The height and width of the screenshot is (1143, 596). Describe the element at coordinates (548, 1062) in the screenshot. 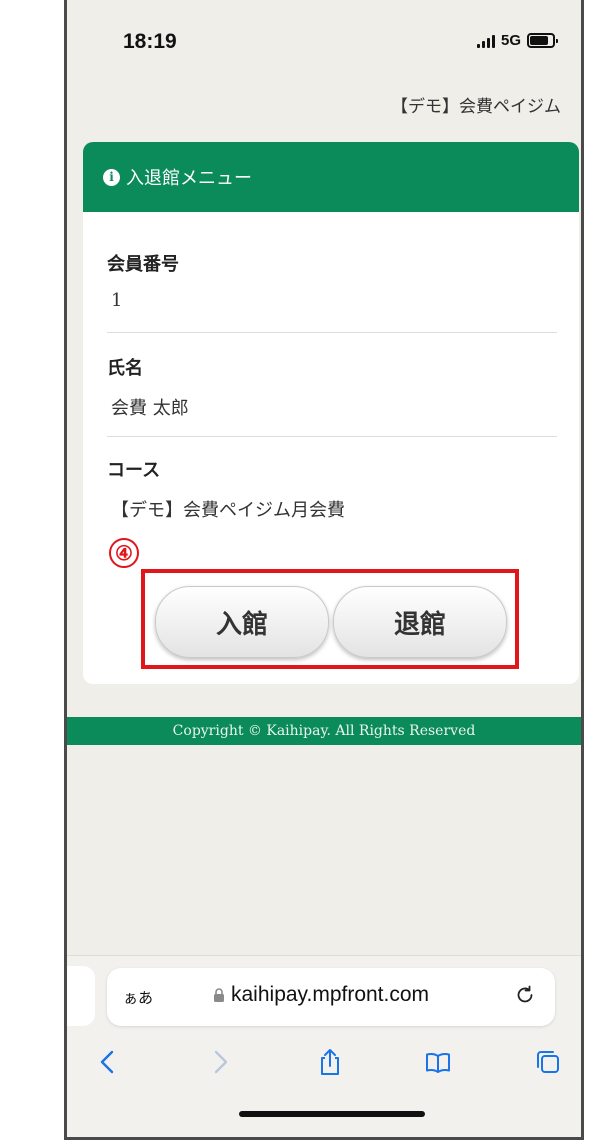

I see `tabs-icon` at that location.